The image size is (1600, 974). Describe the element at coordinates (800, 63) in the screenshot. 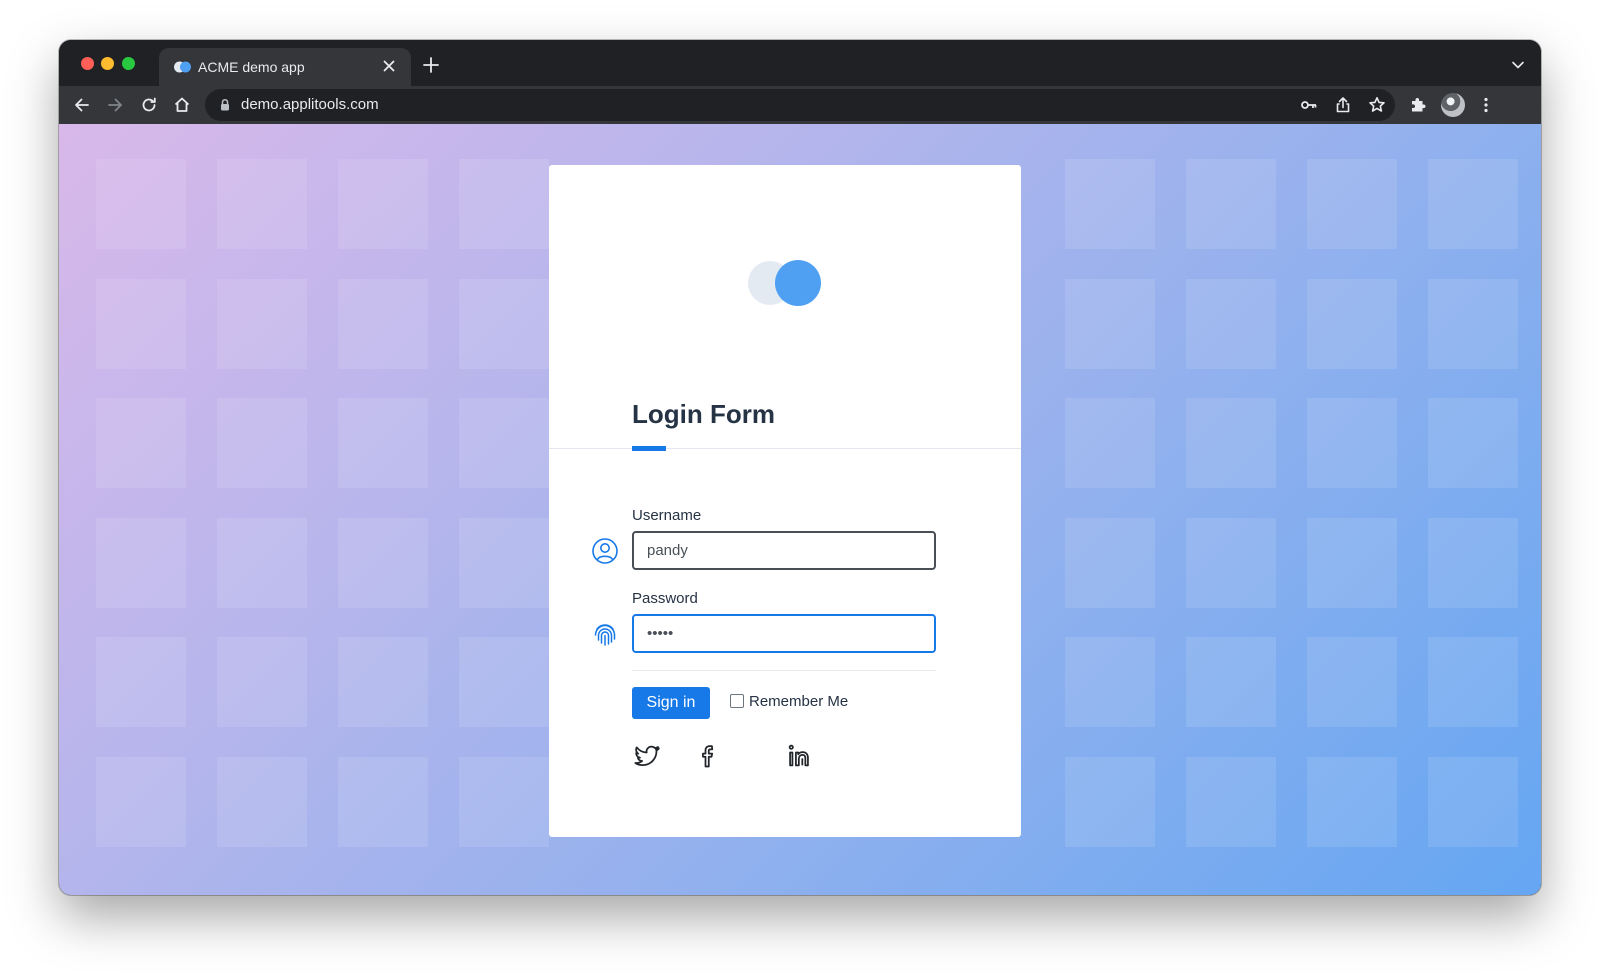

I see `tab-strip: ACME demo app` at that location.